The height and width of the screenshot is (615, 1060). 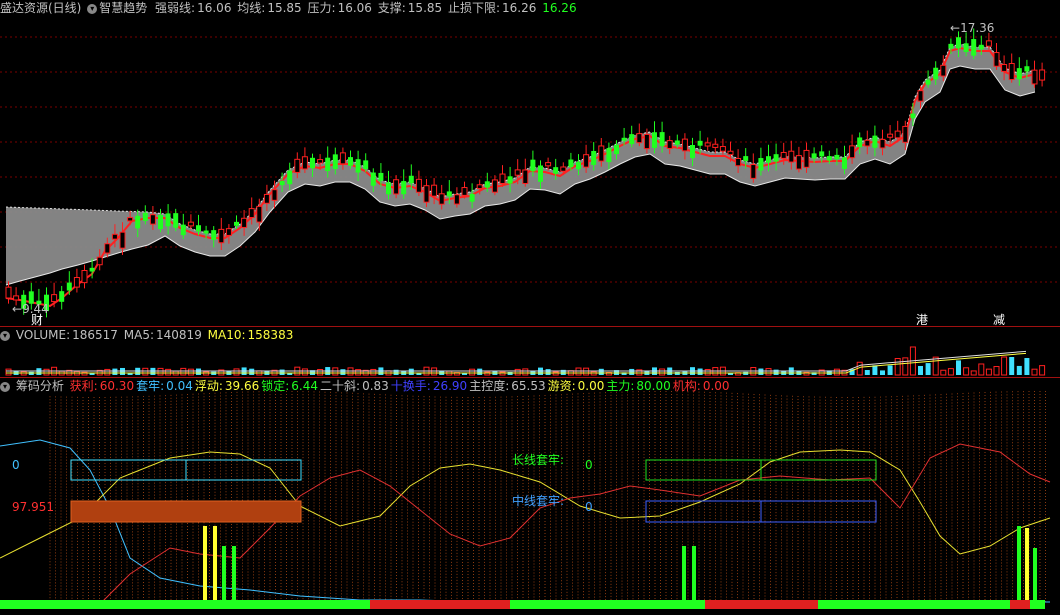 I want to click on chip-item-label-2: 浮动:, so click(x=208, y=386).